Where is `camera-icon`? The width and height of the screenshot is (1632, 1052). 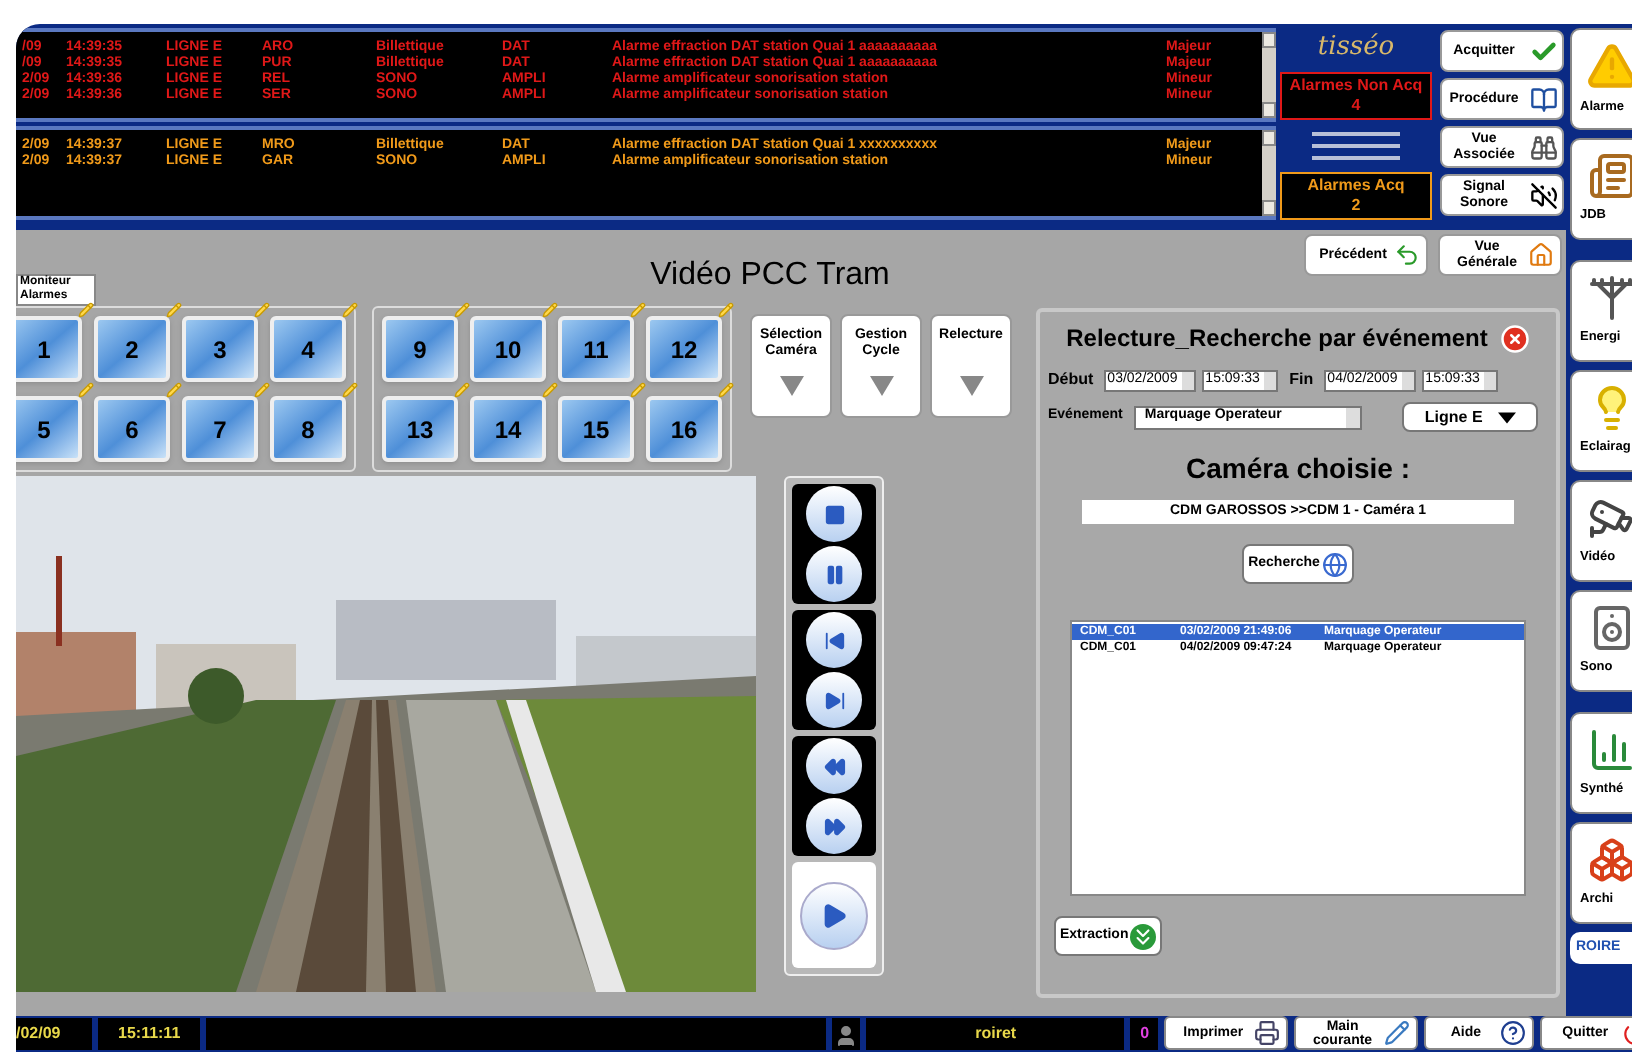
camera-icon is located at coordinates (1609, 518).